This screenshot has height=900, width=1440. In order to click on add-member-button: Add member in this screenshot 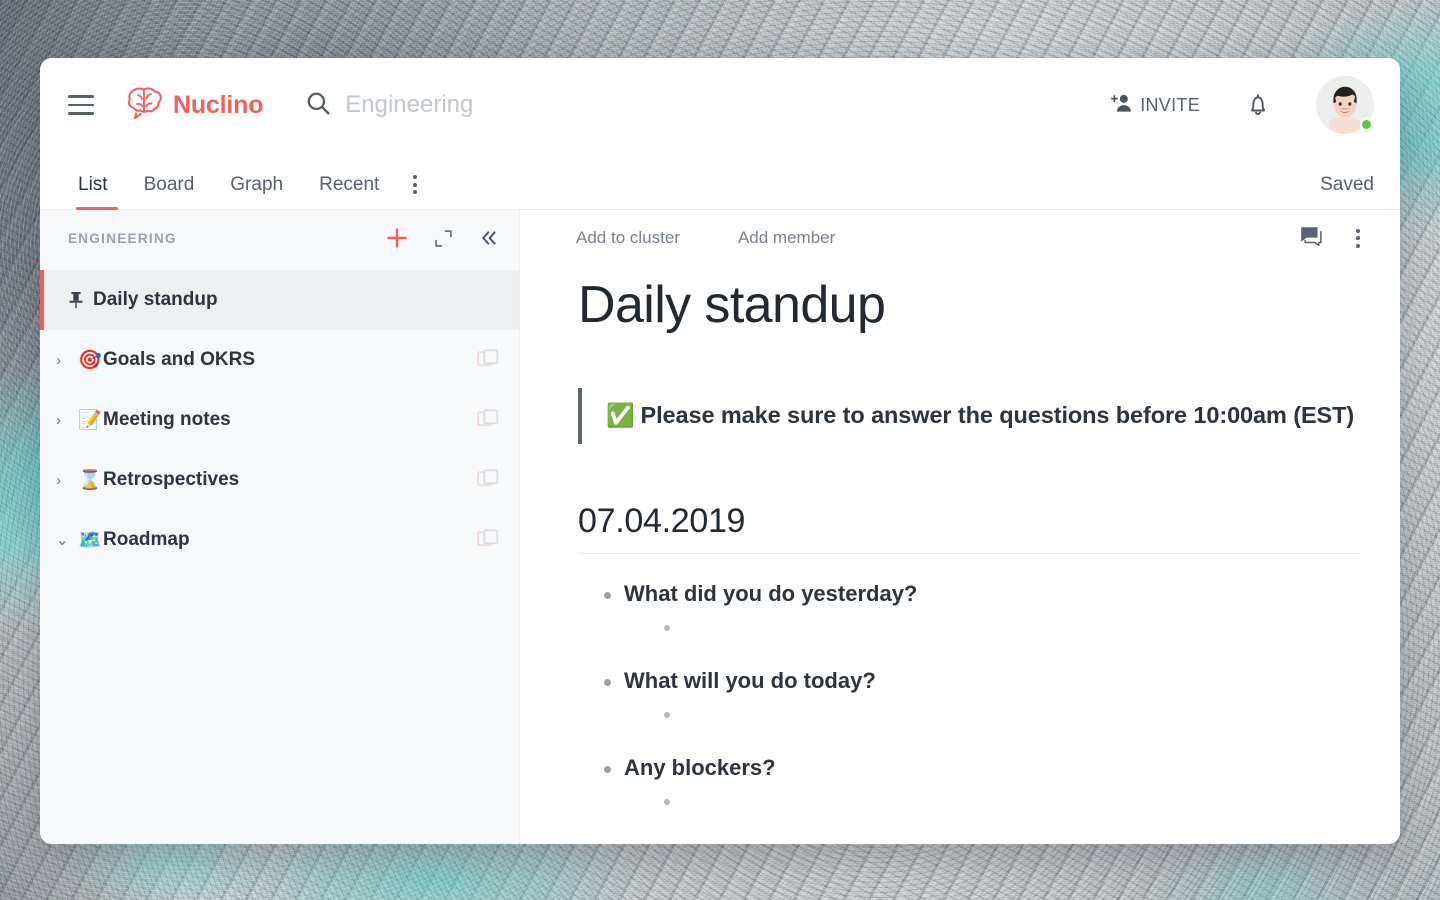, I will do `click(786, 238)`.